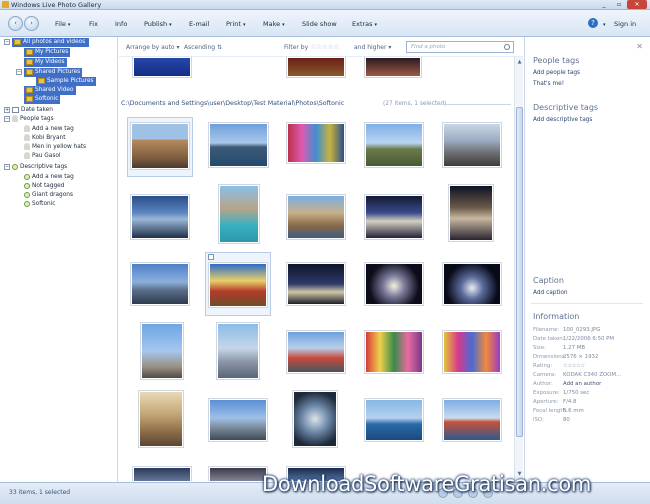  Describe the element at coordinates (48, 195) in the screenshot. I see `tree-tag: Giant dragons` at that location.